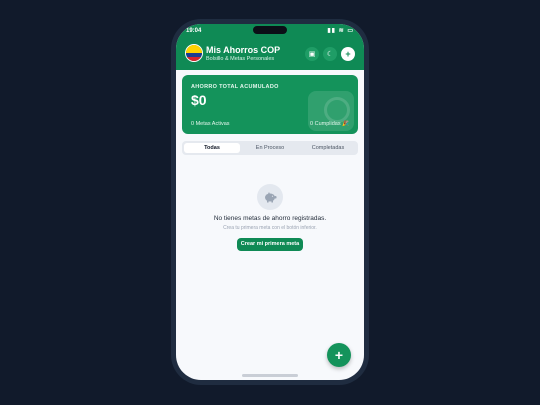 The width and height of the screenshot is (540, 405). What do you see at coordinates (270, 375) in the screenshot?
I see `home-indicator` at bounding box center [270, 375].